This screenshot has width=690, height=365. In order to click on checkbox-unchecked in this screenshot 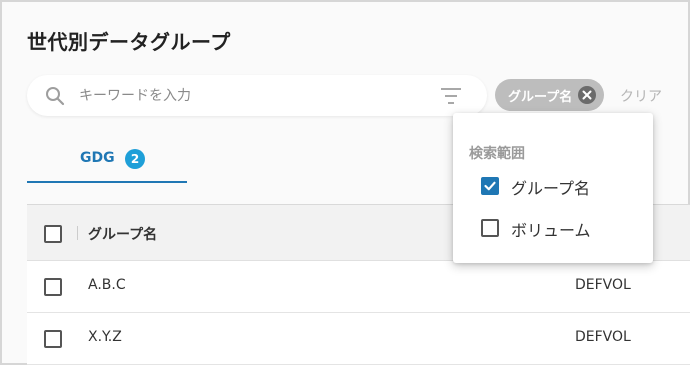, I will do `click(490, 228)`.